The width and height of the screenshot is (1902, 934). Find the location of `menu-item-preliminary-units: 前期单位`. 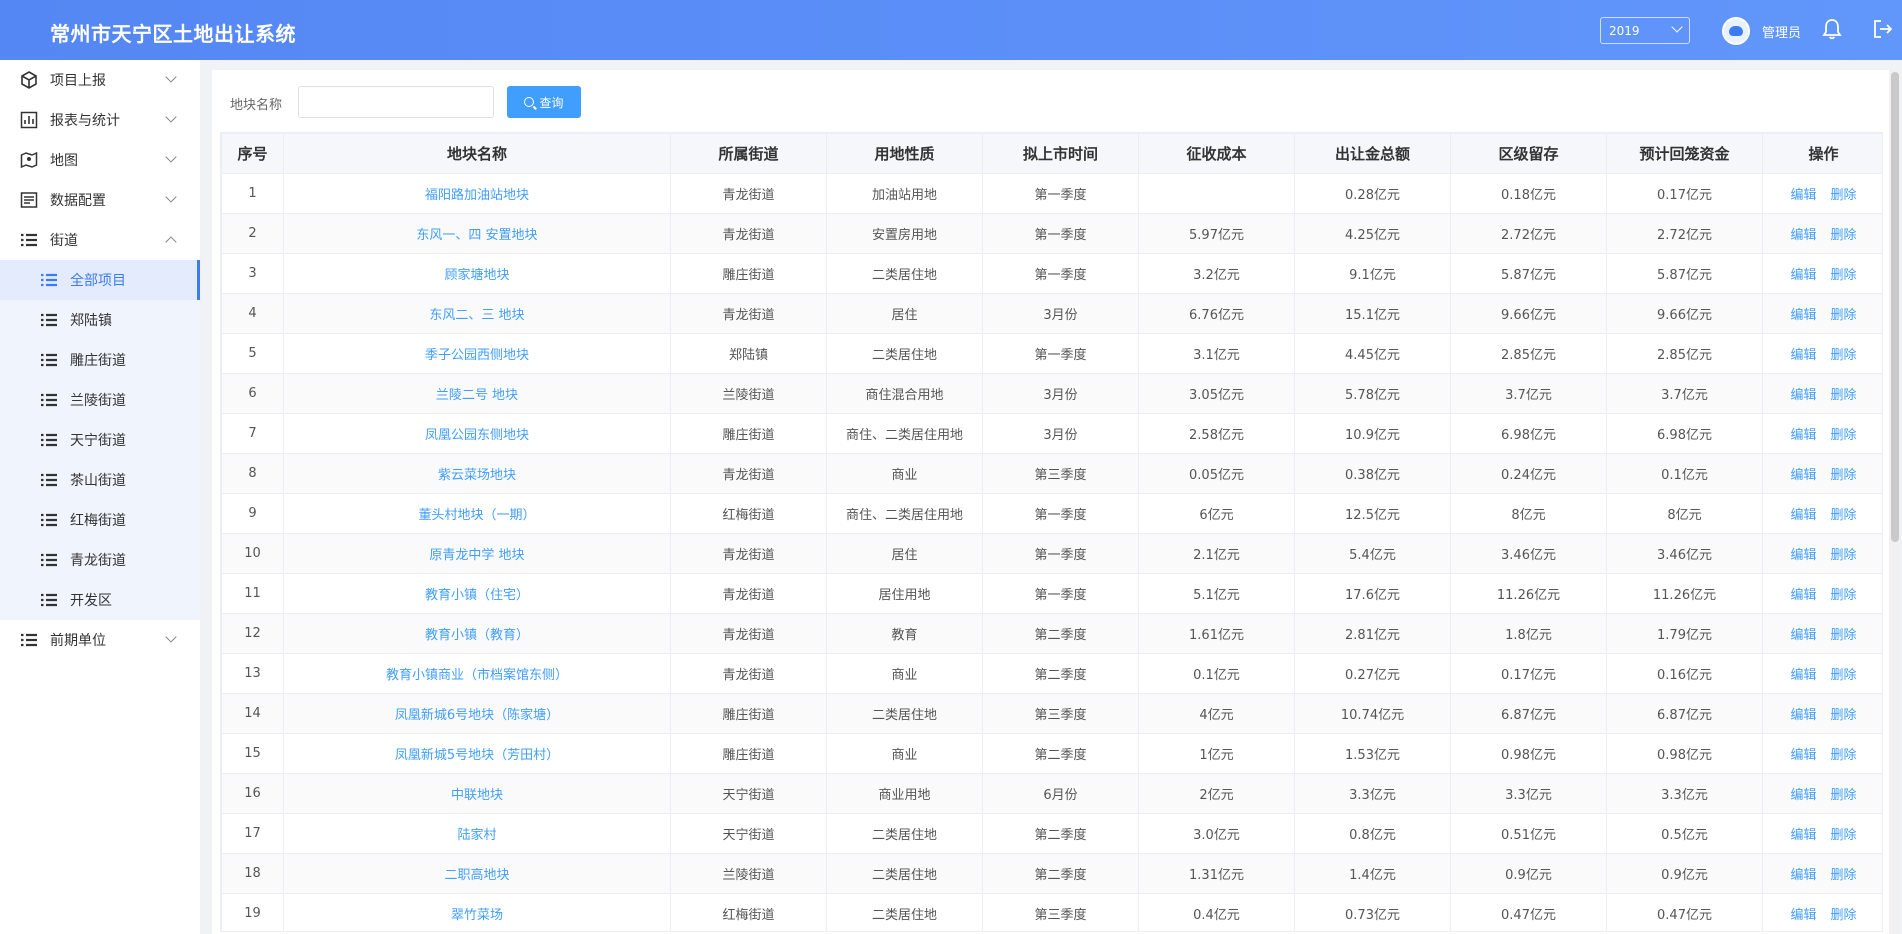

menu-item-preliminary-units: 前期单位 is located at coordinates (100, 640).